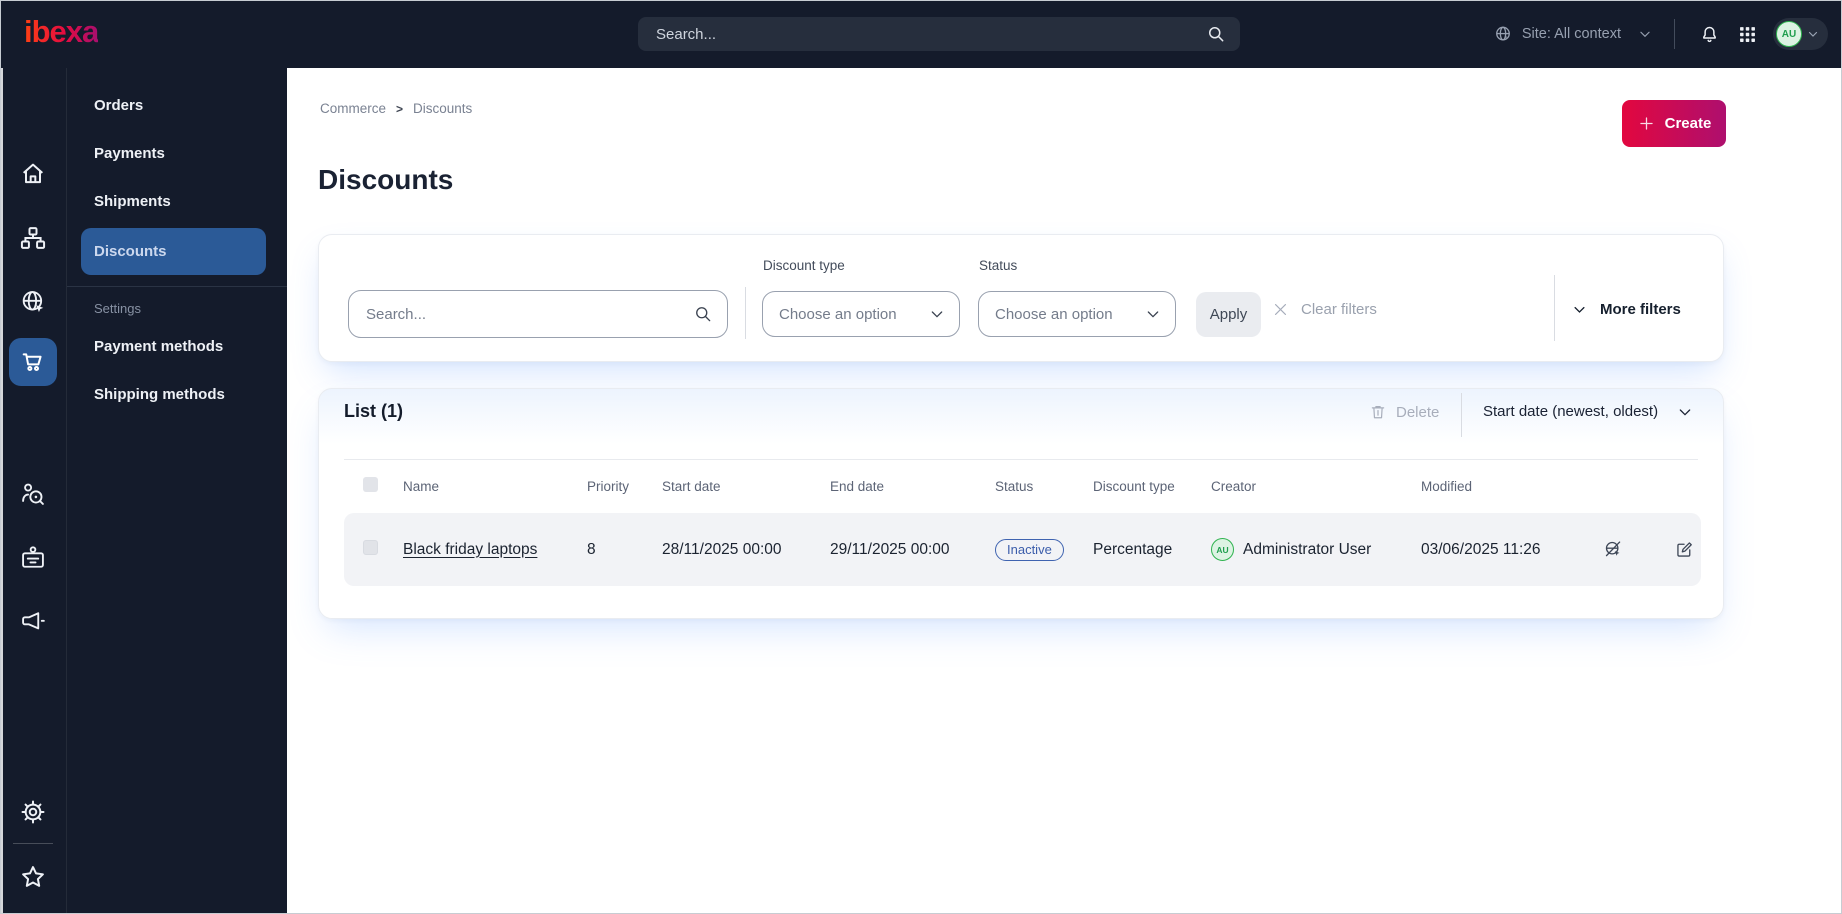  What do you see at coordinates (1029, 549) in the screenshot?
I see `status-badge: Inactive` at bounding box center [1029, 549].